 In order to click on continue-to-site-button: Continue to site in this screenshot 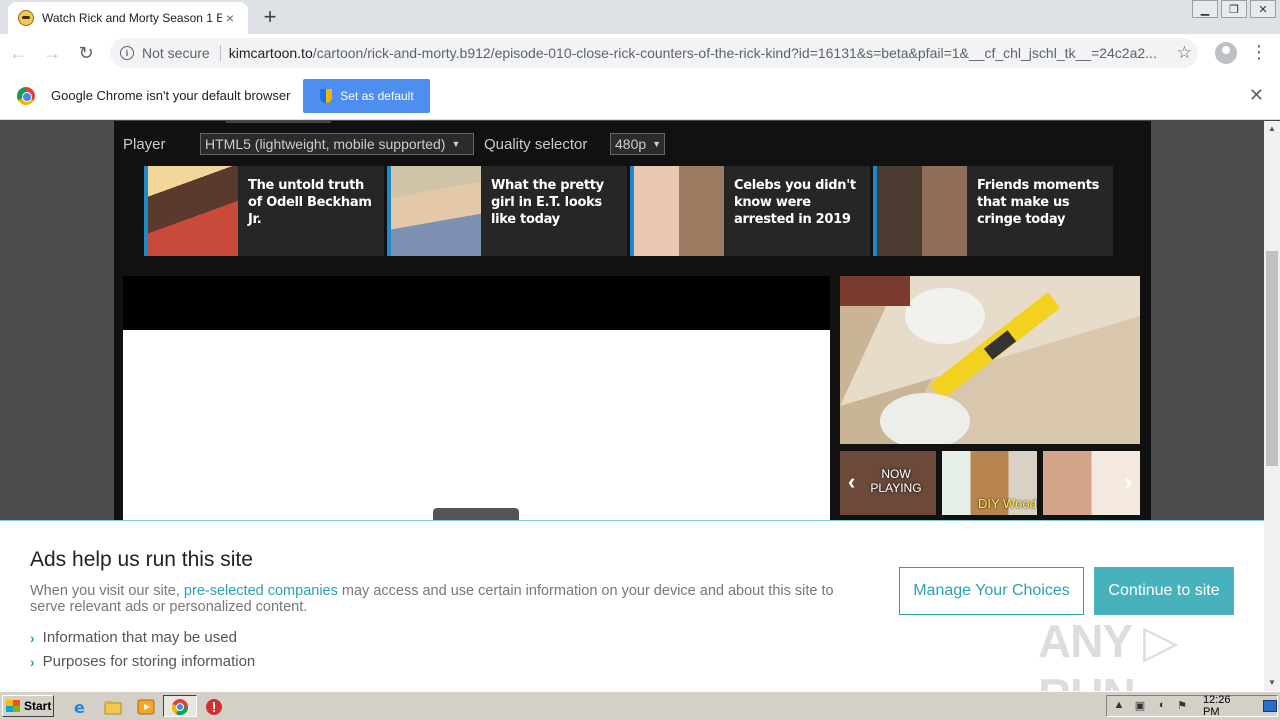, I will do `click(1164, 591)`.